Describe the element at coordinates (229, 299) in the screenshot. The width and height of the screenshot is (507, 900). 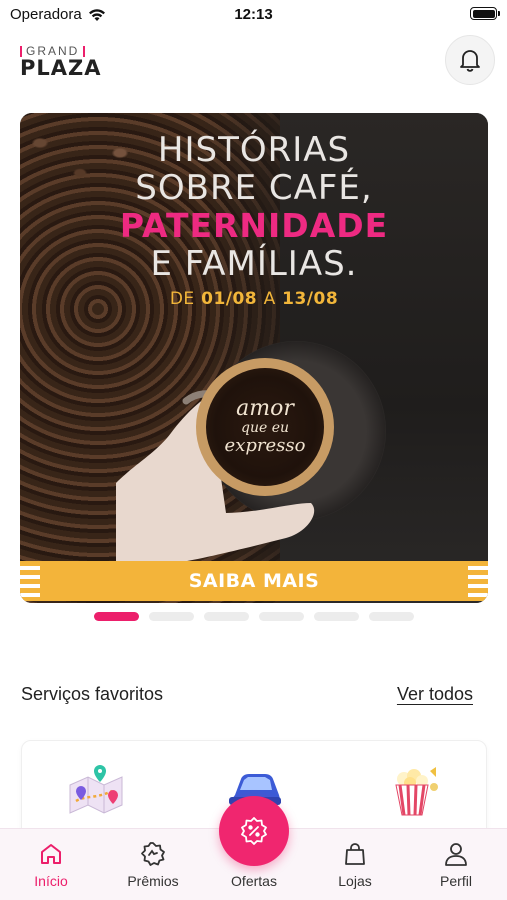
I see `date-start: 01/08` at that location.